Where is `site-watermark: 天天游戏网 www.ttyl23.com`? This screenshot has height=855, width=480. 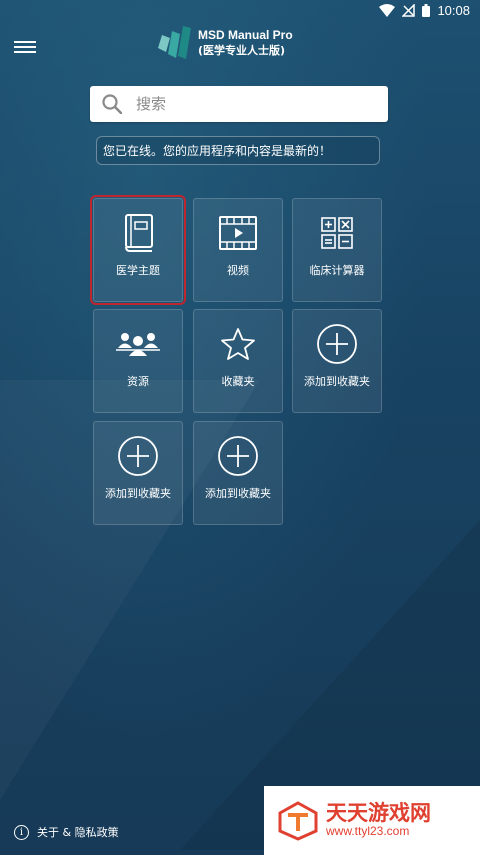
site-watermark: 天天游戏网 www.ttyl23.com is located at coordinates (372, 820).